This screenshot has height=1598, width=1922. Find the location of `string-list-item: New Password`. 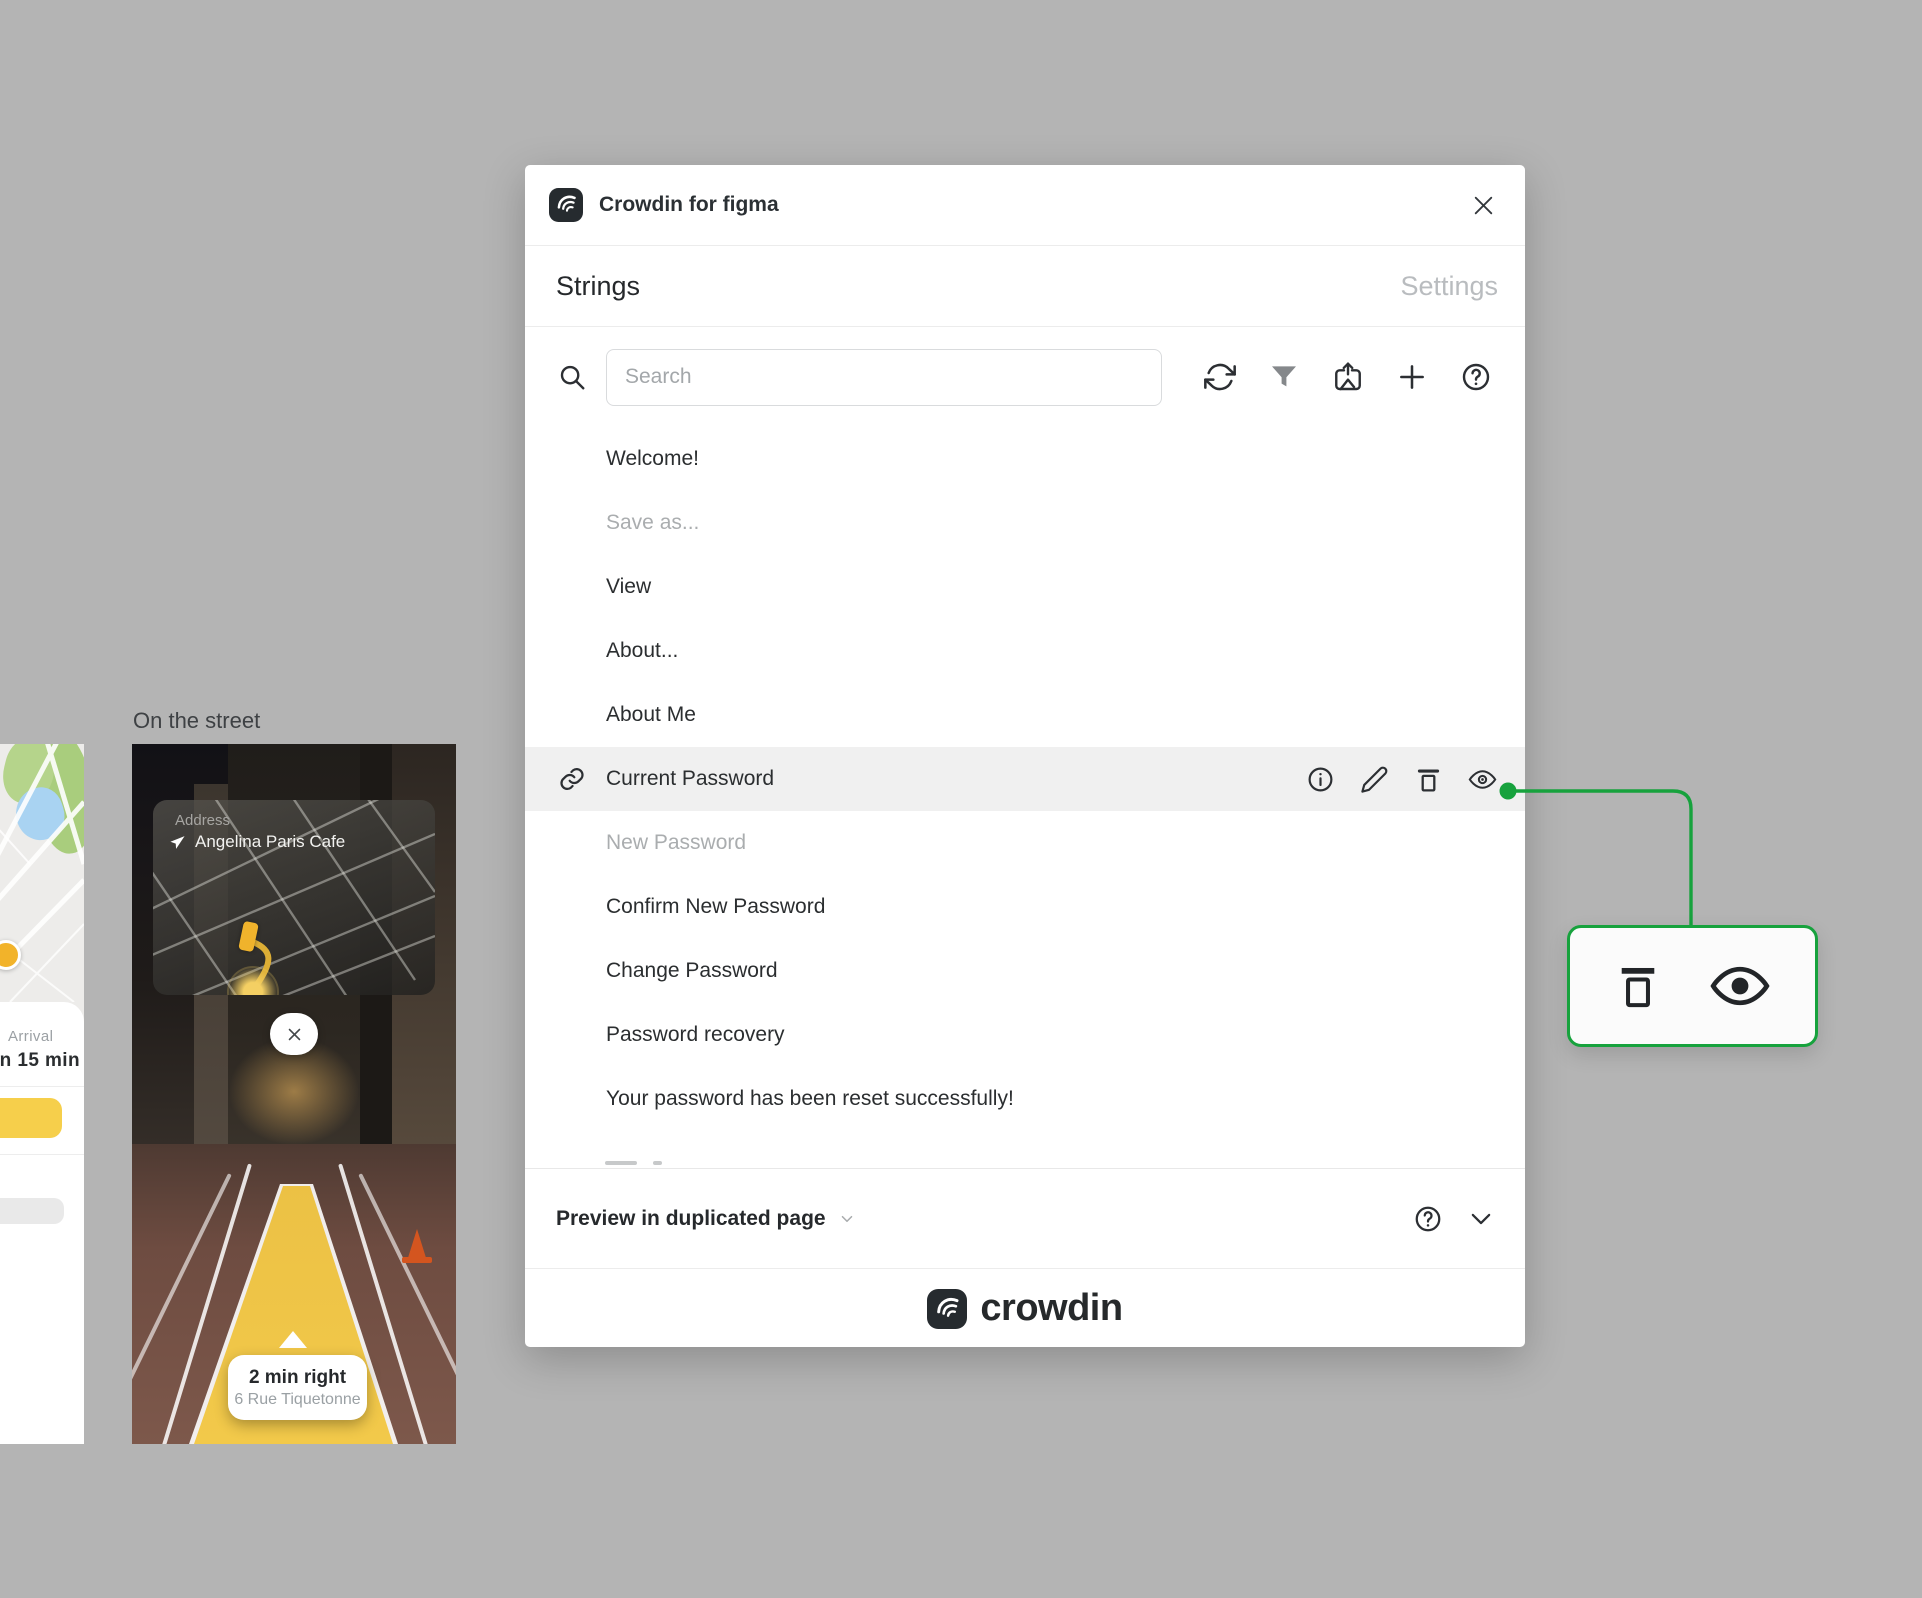

string-list-item: New Password is located at coordinates (1025, 843).